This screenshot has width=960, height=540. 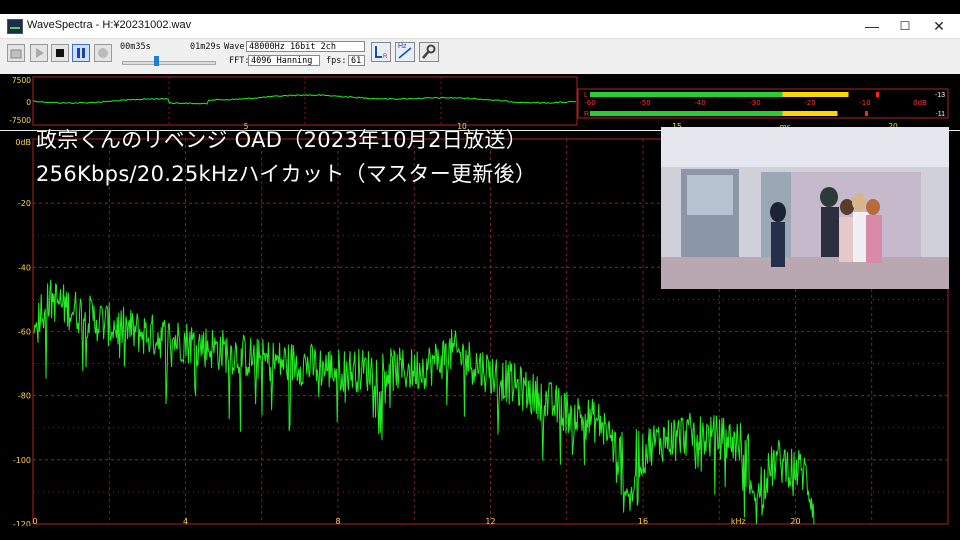 What do you see at coordinates (157, 61) in the screenshot?
I see `position-slider-thumb` at bounding box center [157, 61].